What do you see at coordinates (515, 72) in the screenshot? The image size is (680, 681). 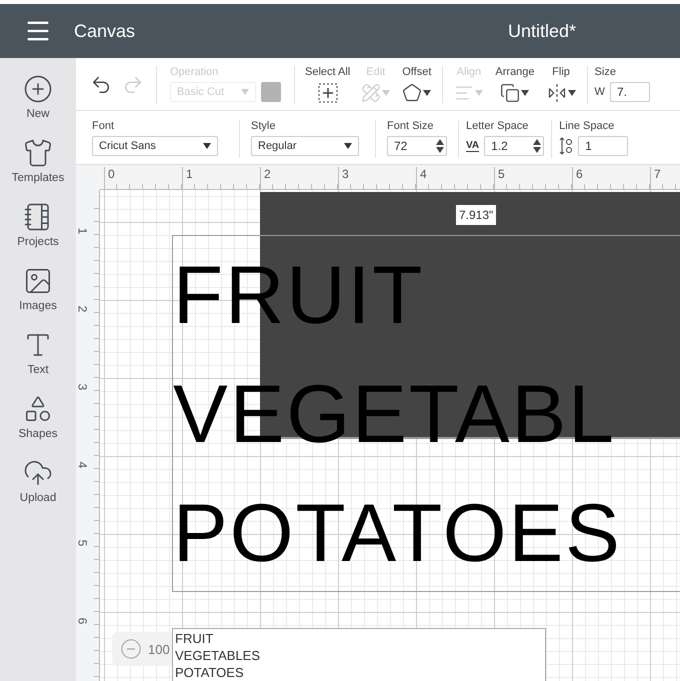 I see `tool-label: Arrange` at bounding box center [515, 72].